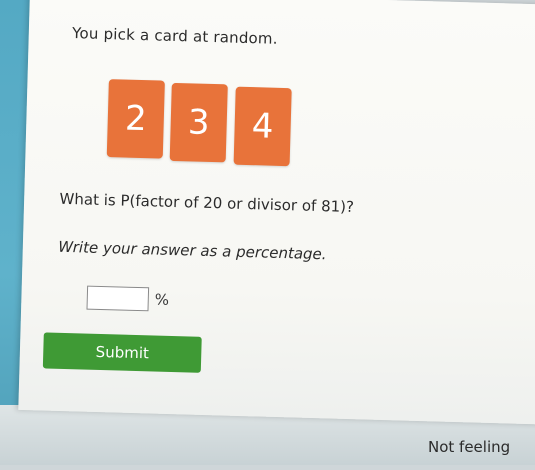 Image resolution: width=535 pixels, height=470 pixels. Describe the element at coordinates (469, 447) in the screenshot. I see `not-feeling-link: Not feeling` at that location.